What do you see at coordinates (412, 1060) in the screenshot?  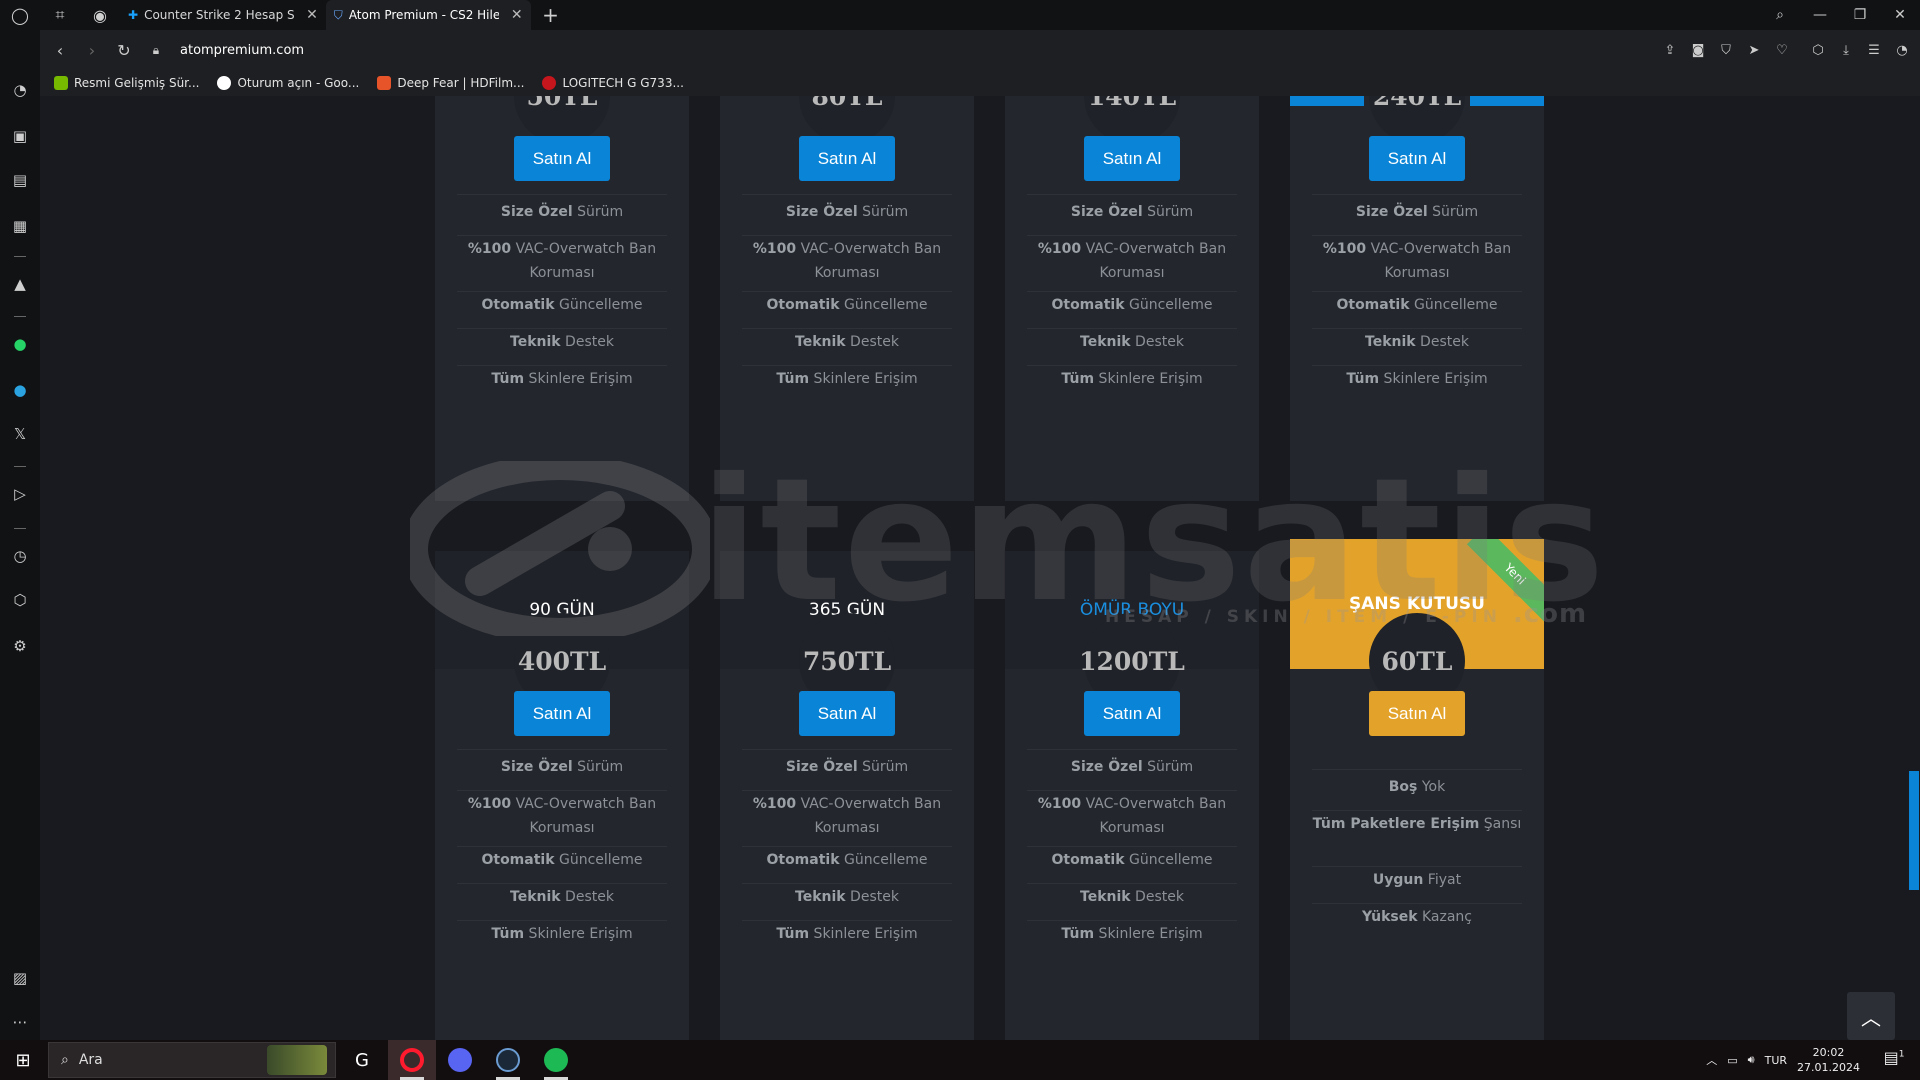 I see `taskbar-app-opera` at bounding box center [412, 1060].